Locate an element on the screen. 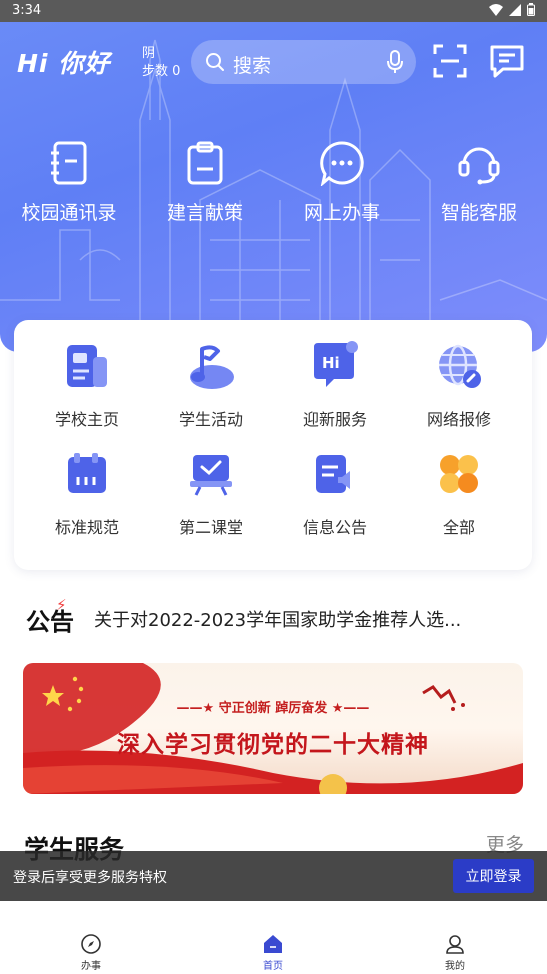 The image size is (547, 974). service-all: 全部 is located at coordinates (459, 492).